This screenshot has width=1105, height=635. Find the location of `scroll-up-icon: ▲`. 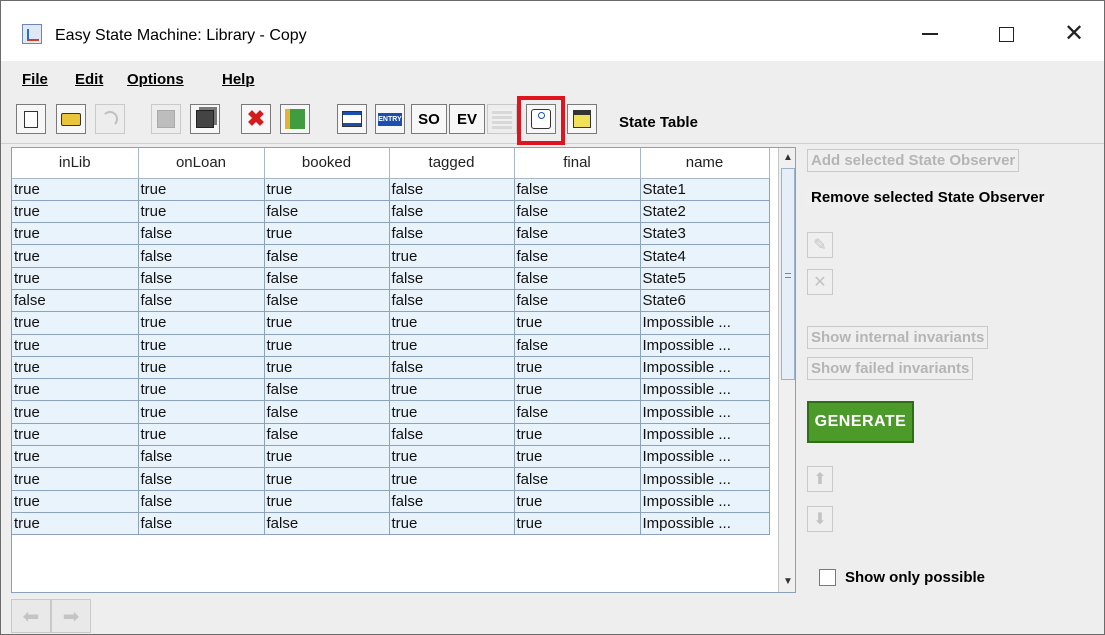

scroll-up-icon: ▲ is located at coordinates (788, 158).